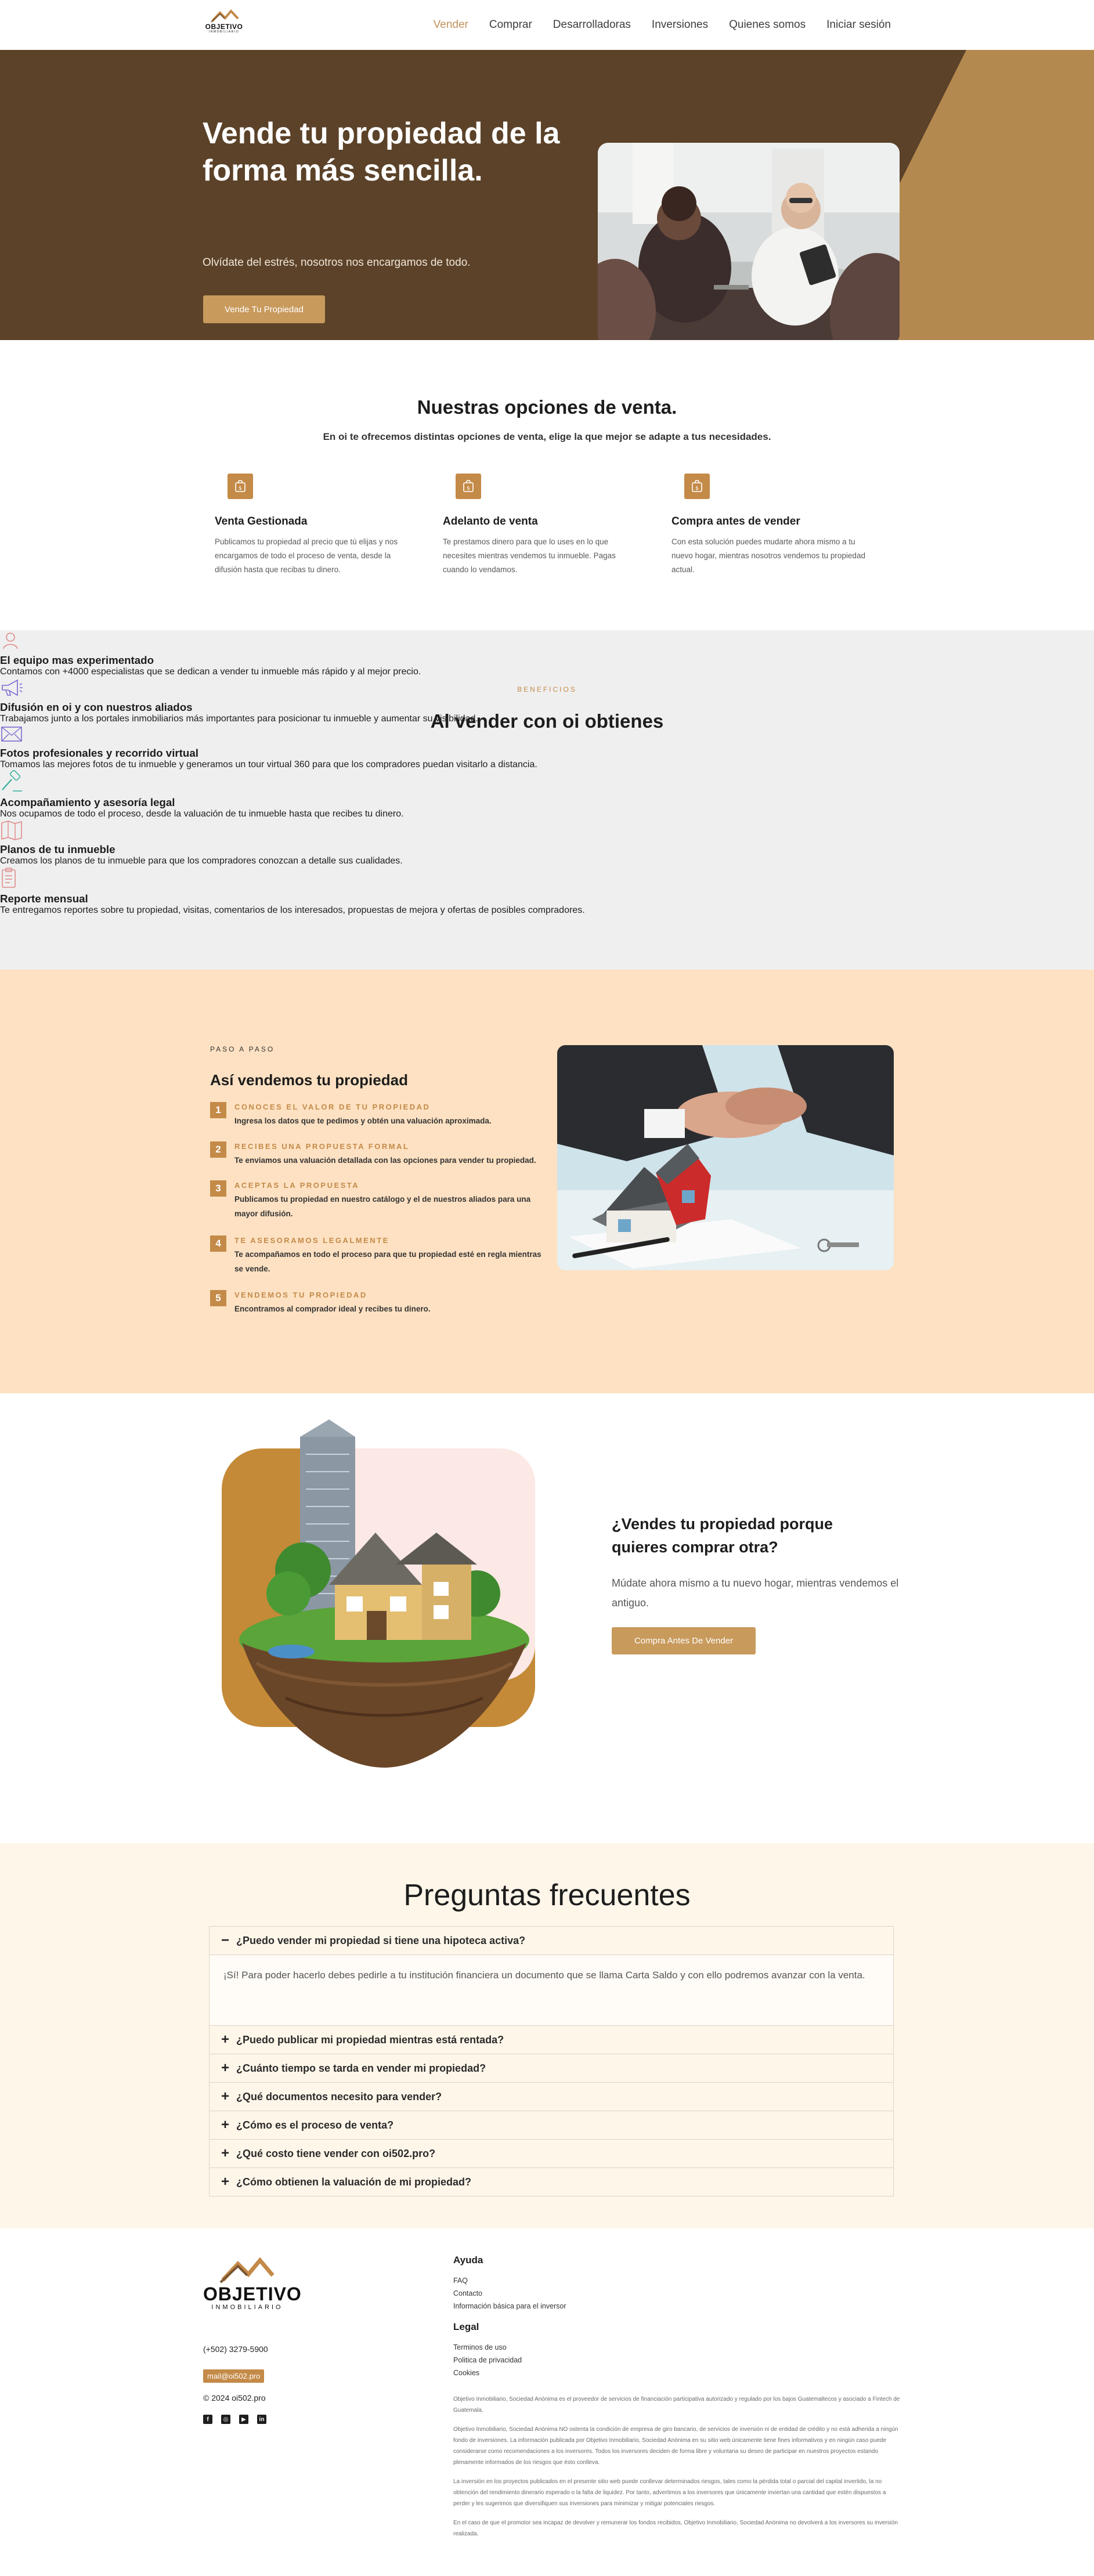  Describe the element at coordinates (218, 1110) in the screenshot. I see `step-number: 1` at that location.